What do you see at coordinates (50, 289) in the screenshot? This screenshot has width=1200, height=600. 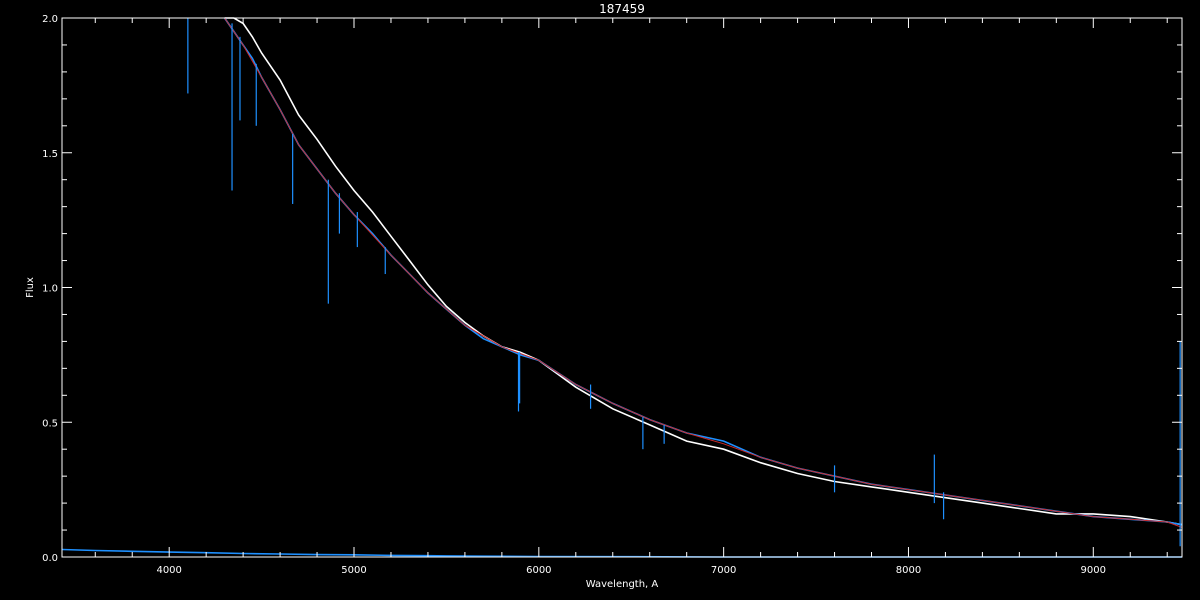 I see `y-tick-label: 1.0` at bounding box center [50, 289].